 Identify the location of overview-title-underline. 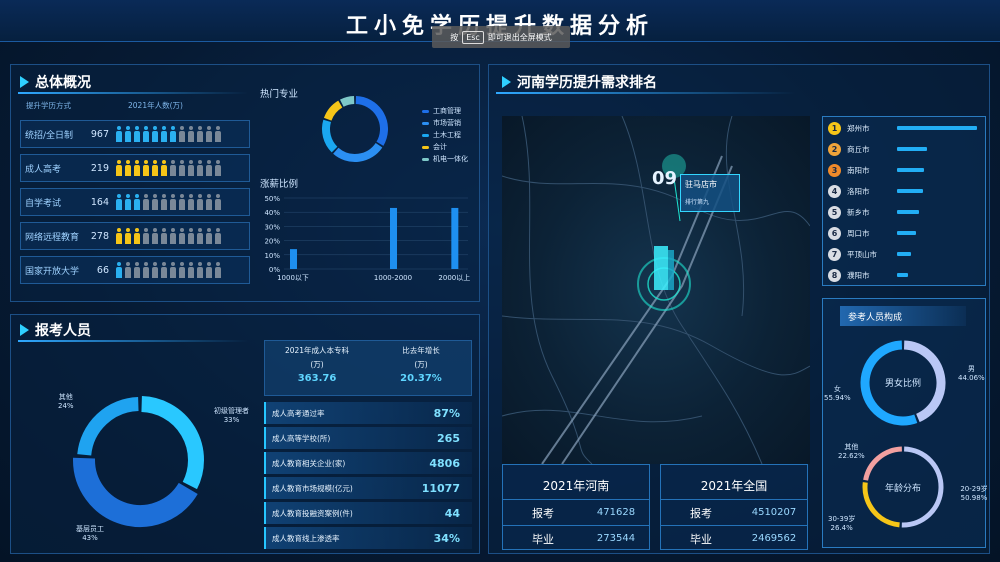
(133, 93).